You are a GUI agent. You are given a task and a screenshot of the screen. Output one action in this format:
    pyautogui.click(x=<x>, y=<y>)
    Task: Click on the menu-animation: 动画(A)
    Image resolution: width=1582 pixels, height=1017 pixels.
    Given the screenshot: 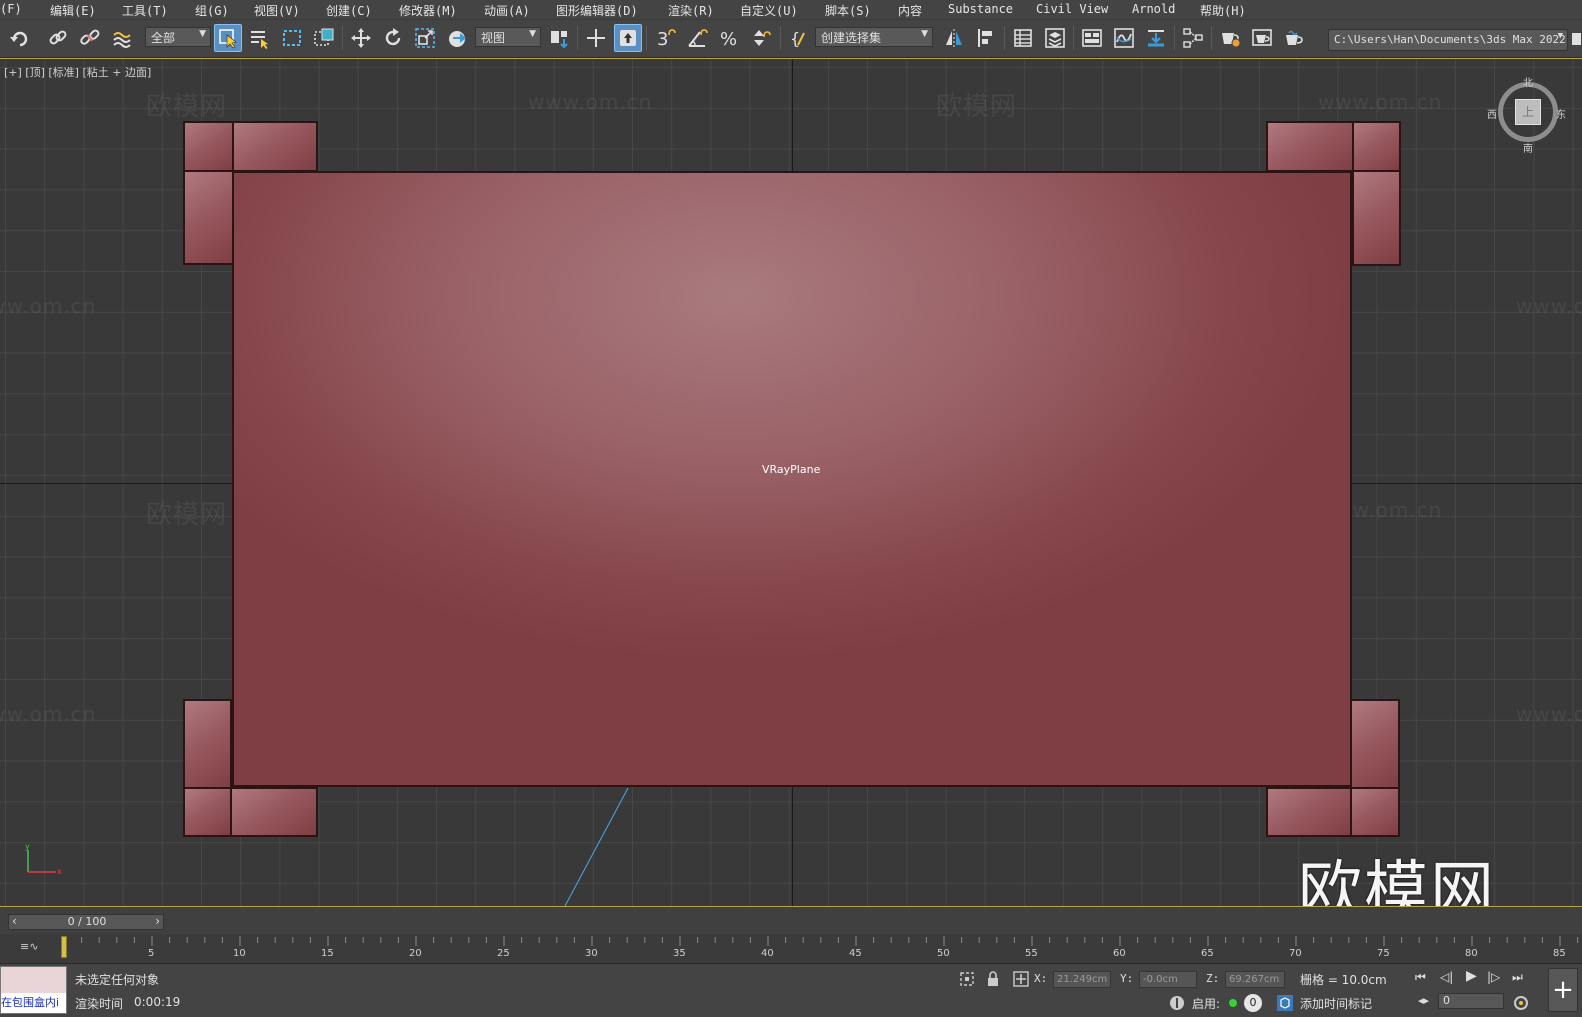 What is the action you would take?
    pyautogui.click(x=507, y=10)
    